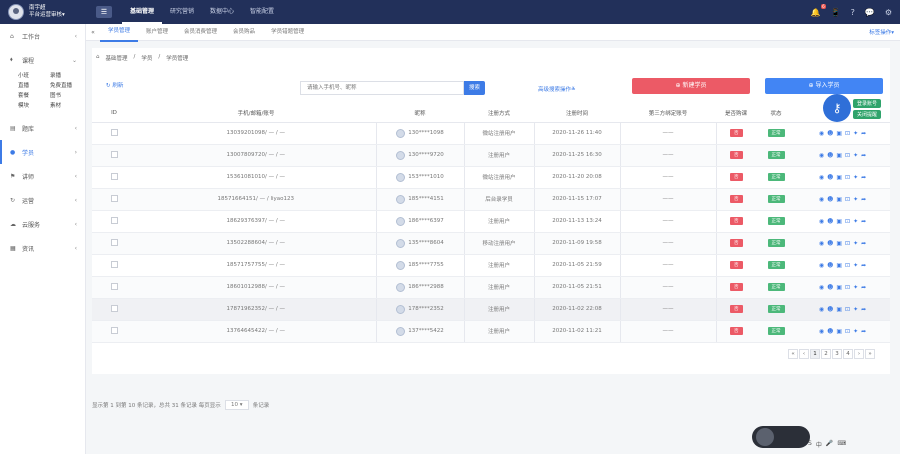 The width and height of the screenshot is (900, 454). I want to click on page-button-2: 2, so click(826, 354).